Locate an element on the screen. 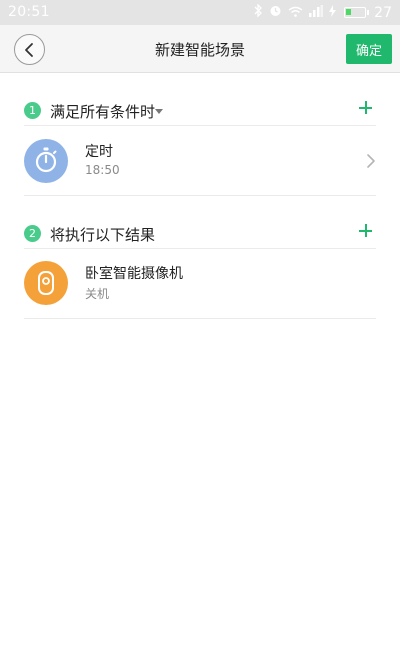 This screenshot has width=400, height=667. add-action-button is located at coordinates (366, 231).